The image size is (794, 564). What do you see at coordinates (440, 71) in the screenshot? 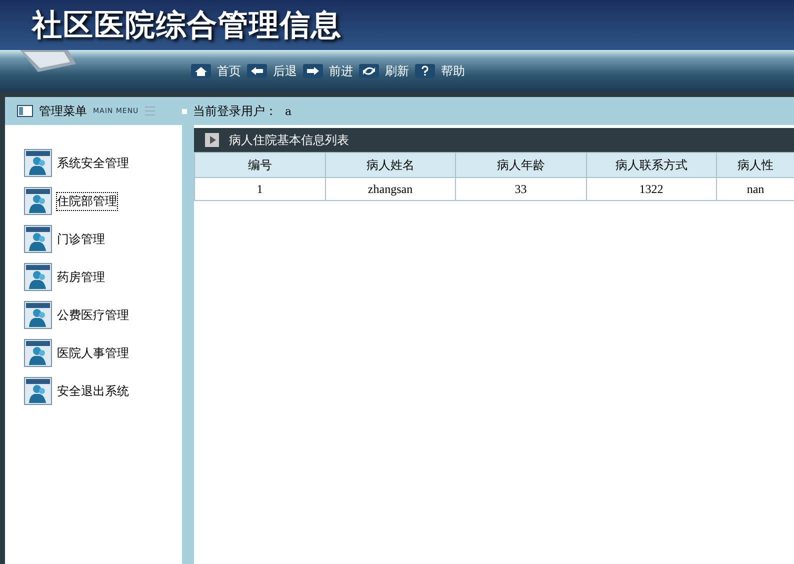
I see `nav-link: 帮助` at bounding box center [440, 71].